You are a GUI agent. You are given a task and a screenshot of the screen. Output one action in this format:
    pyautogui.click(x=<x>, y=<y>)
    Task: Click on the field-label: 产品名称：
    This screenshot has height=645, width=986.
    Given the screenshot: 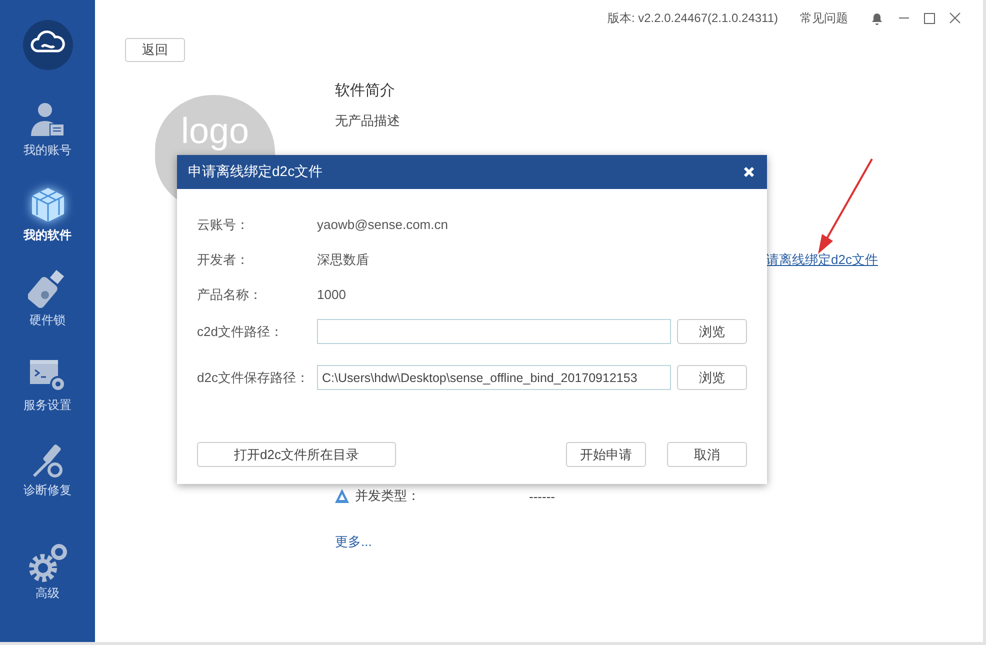 What is the action you would take?
    pyautogui.click(x=230, y=295)
    